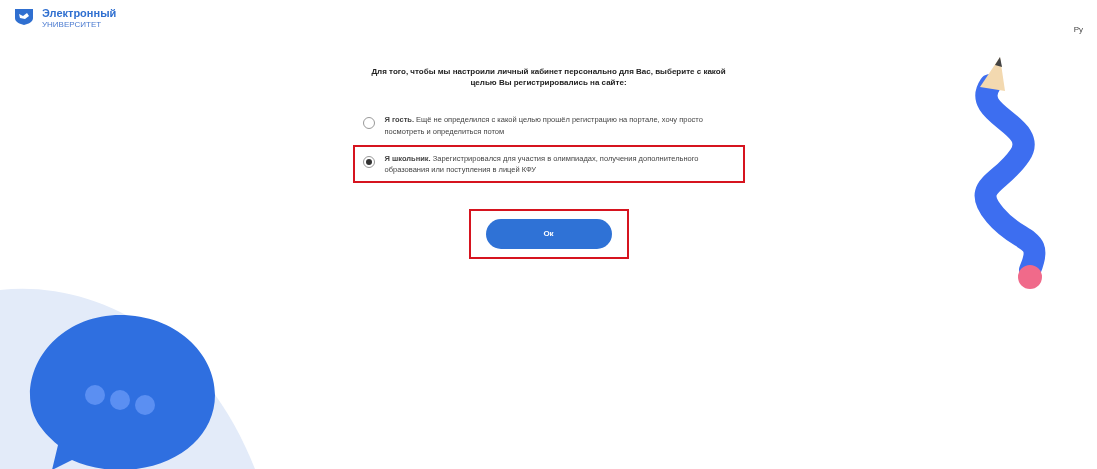 The image size is (1097, 469). What do you see at coordinates (548, 77) in the screenshot?
I see `prompt-text: Для того, чтобы мы настроили личный кабинет персонально для Вас, выберите с какой целью Вы регистрировались на сайте:` at bounding box center [548, 77].